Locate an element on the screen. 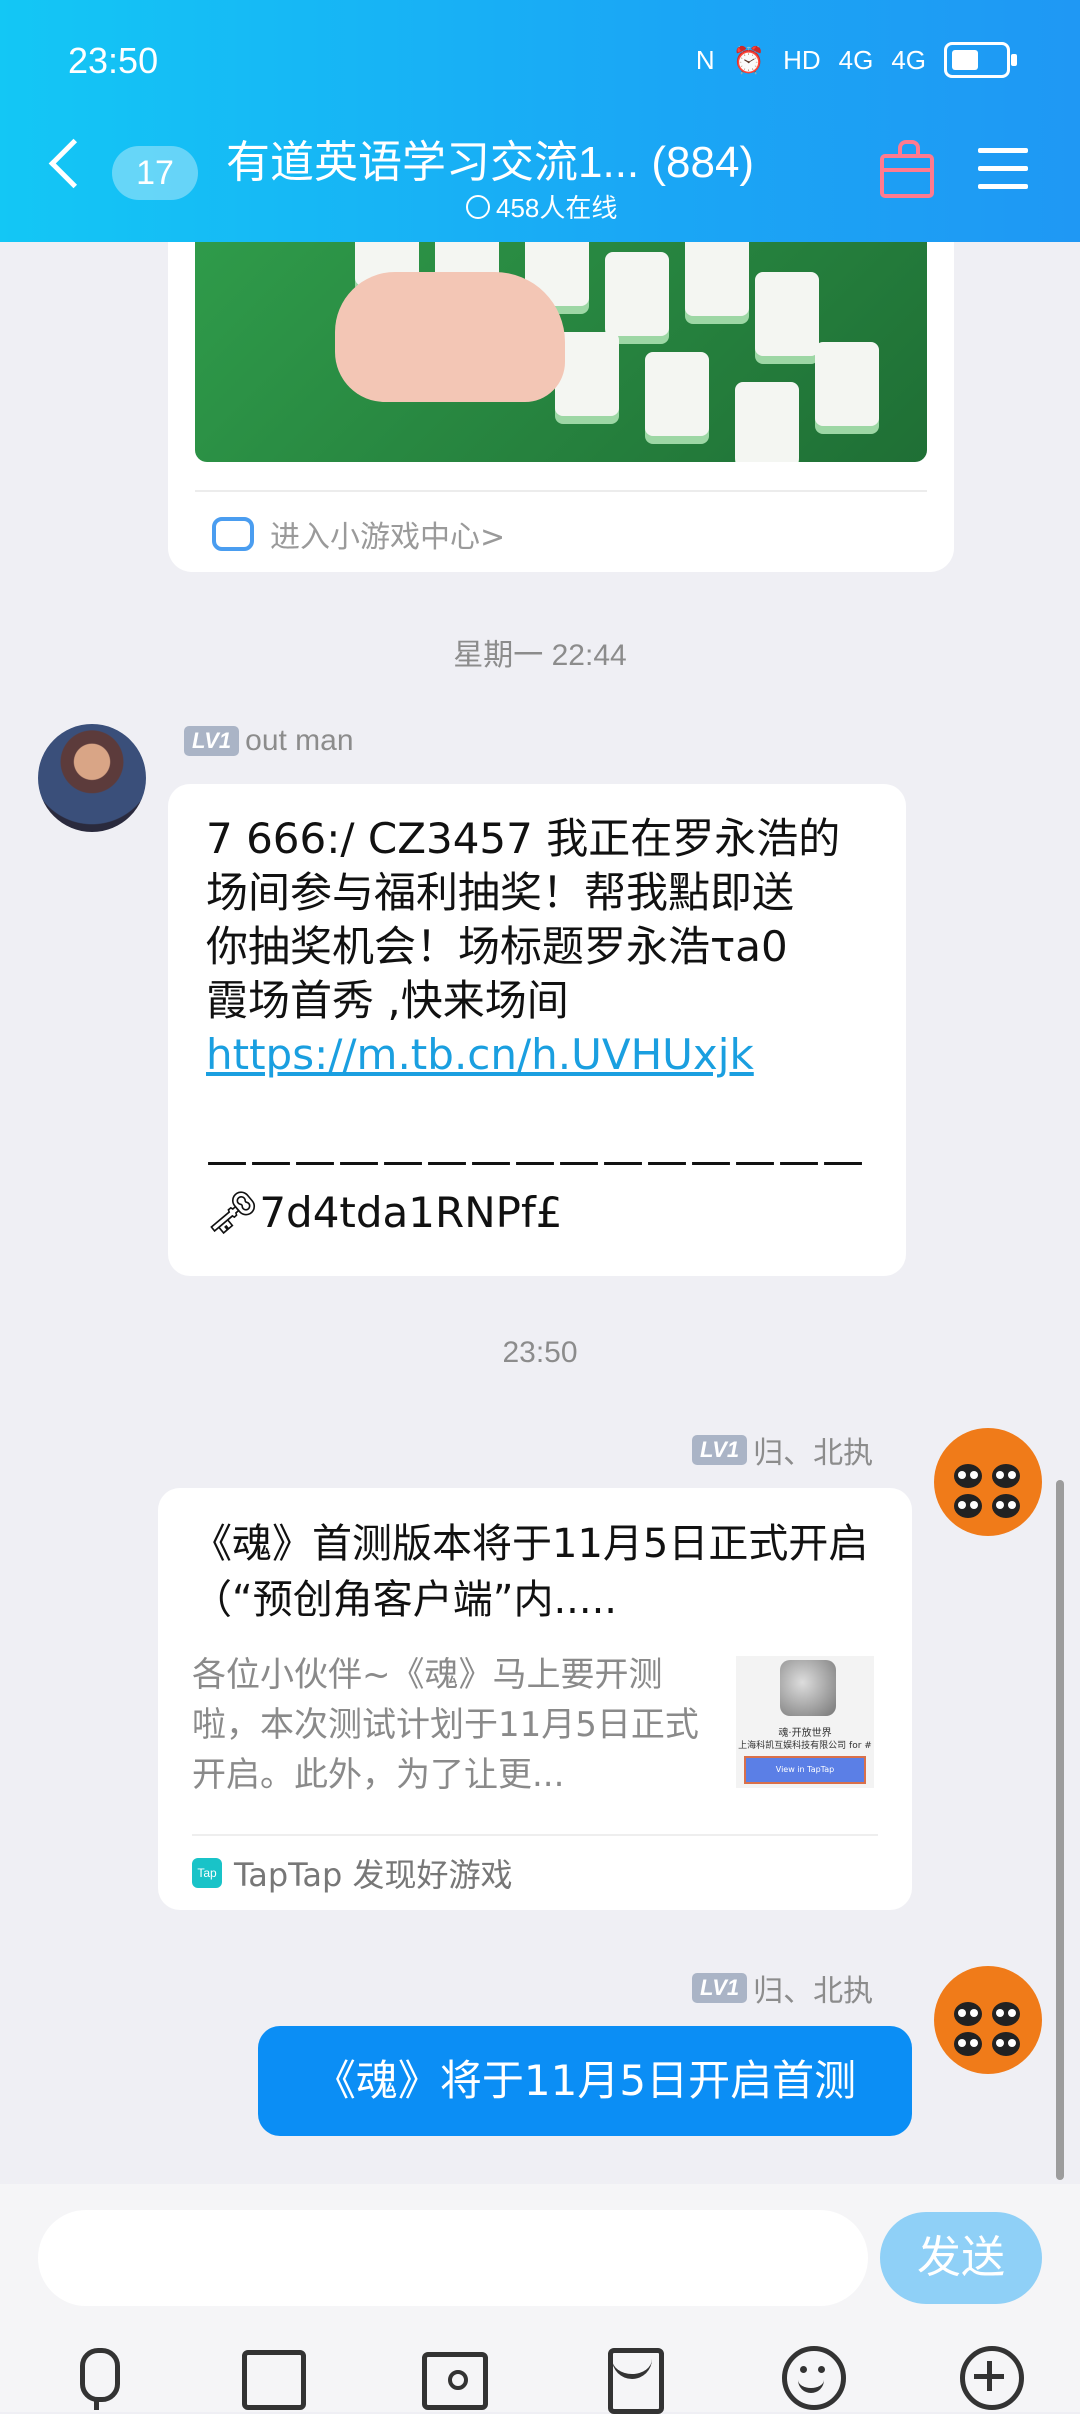  share-thumbnail: 魂·开放世界 上海科凯互娱科技有限公司 for # View in TapTap is located at coordinates (805, 1722).